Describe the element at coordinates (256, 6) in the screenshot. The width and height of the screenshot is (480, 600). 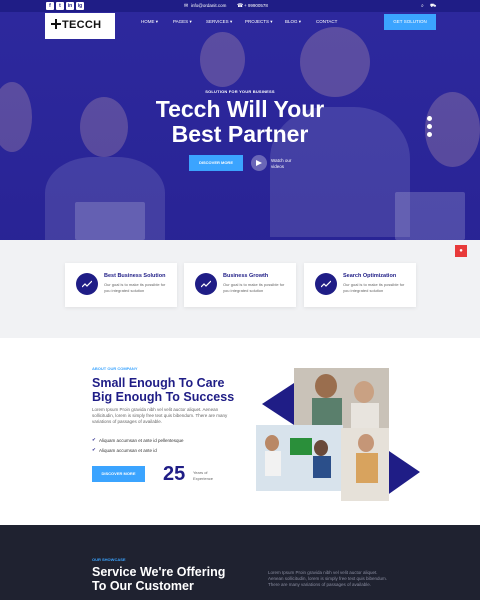
I see `topbar-phone: + 99900578` at that location.